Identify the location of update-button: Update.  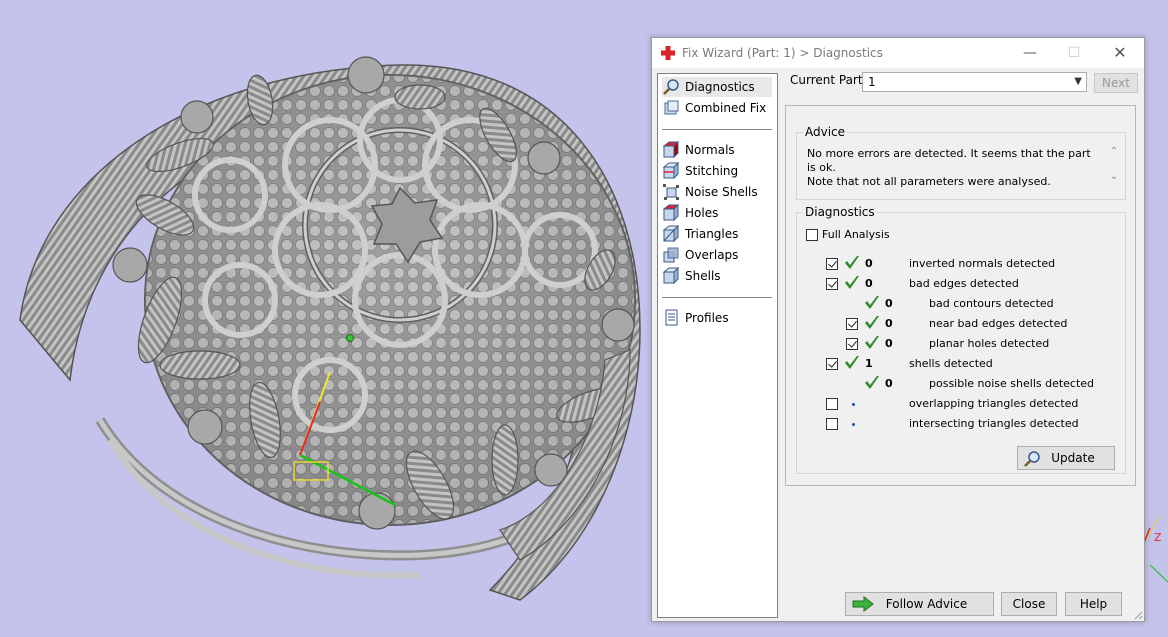
(1066, 458).